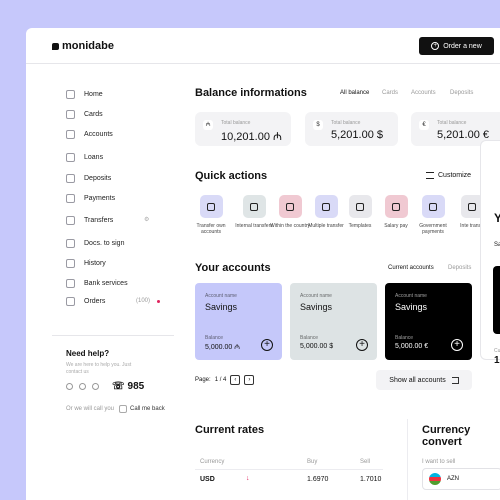  Describe the element at coordinates (453, 479) in the screenshot. I see `currency-code: AZN` at that location.